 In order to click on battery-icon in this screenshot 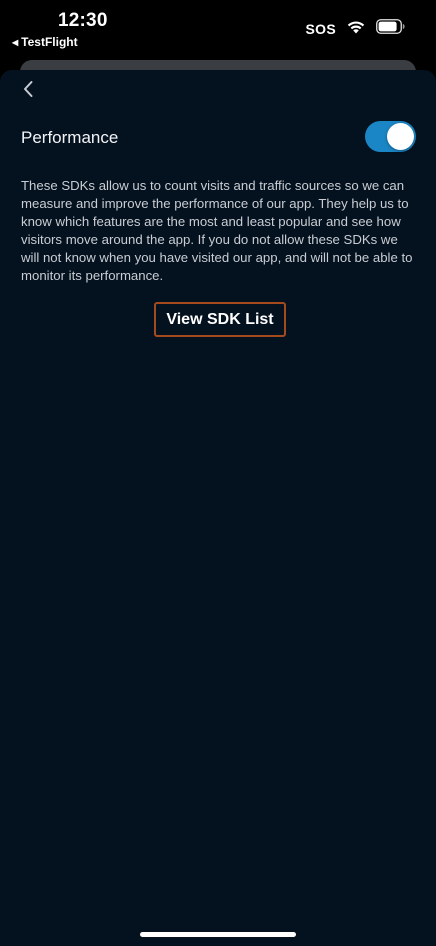, I will do `click(391, 29)`.